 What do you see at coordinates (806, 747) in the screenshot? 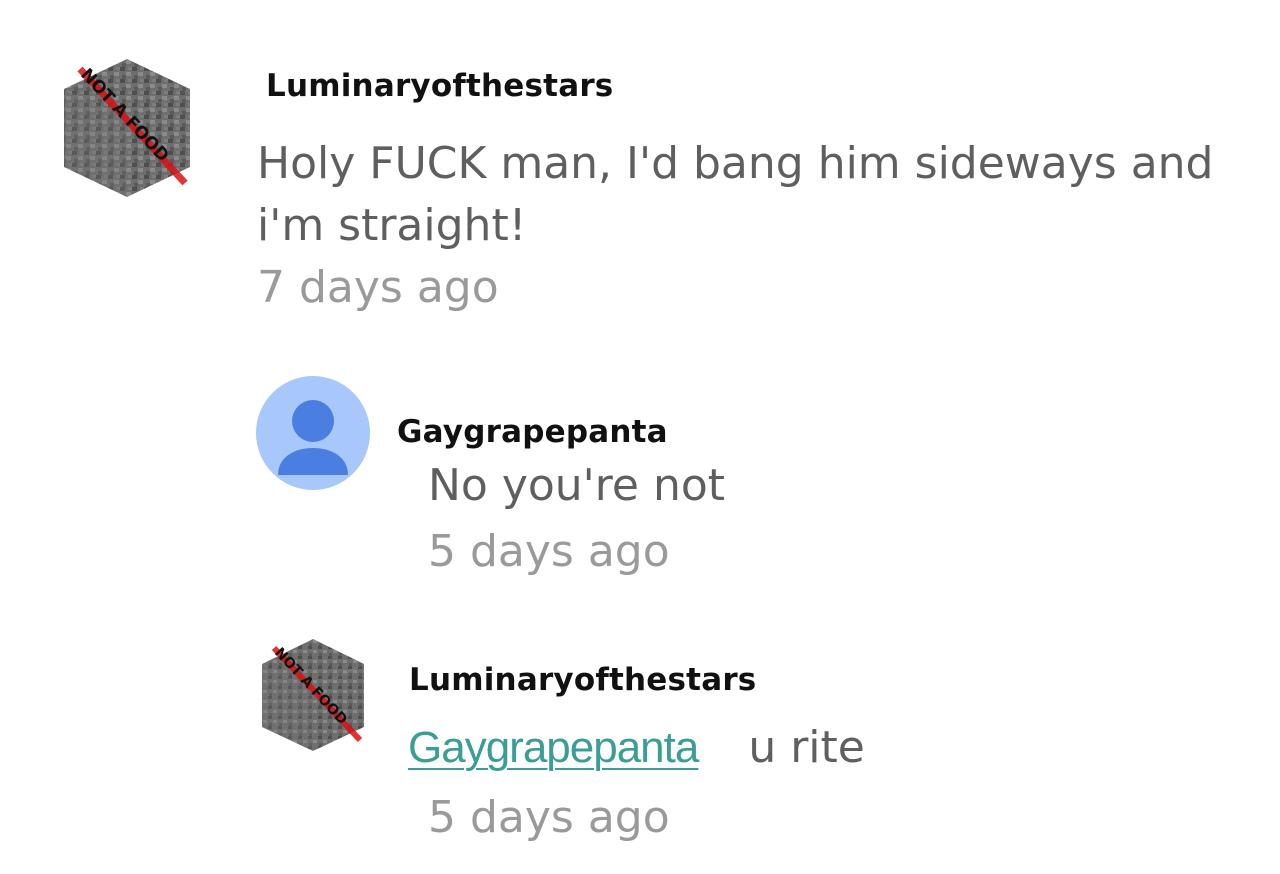
I see `reply-text: u rite` at bounding box center [806, 747].